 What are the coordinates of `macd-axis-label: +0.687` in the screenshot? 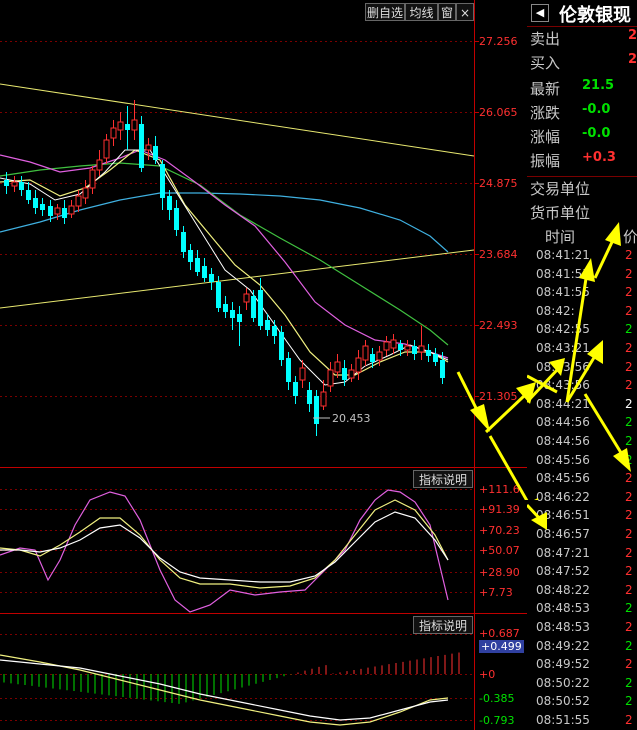 It's located at (499, 633).